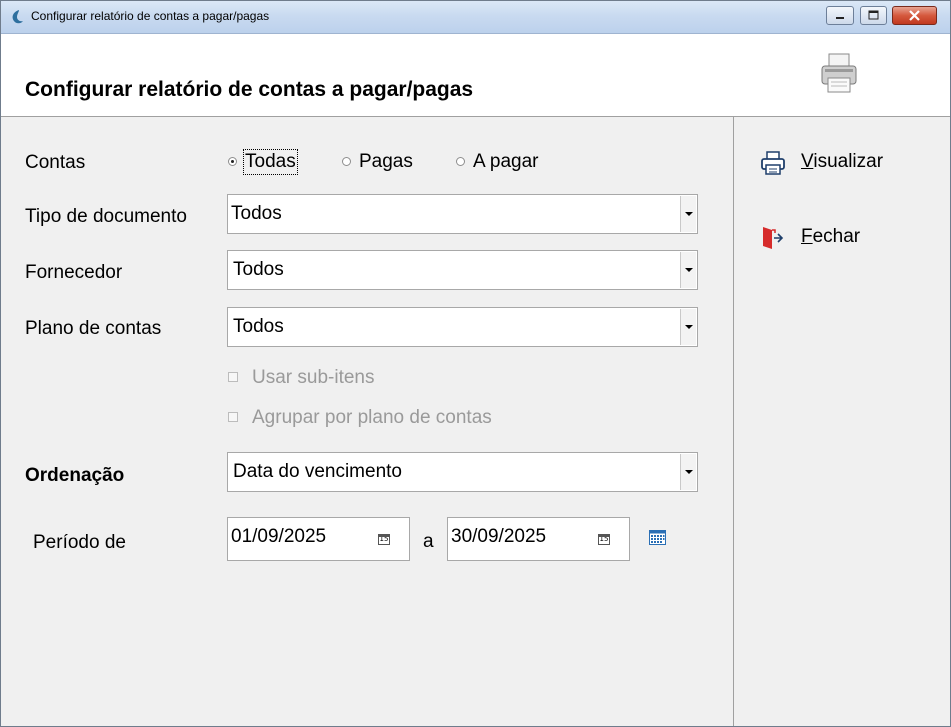  What do you see at coordinates (831, 236) in the screenshot?
I see `fechar-label: Fechar` at bounding box center [831, 236].